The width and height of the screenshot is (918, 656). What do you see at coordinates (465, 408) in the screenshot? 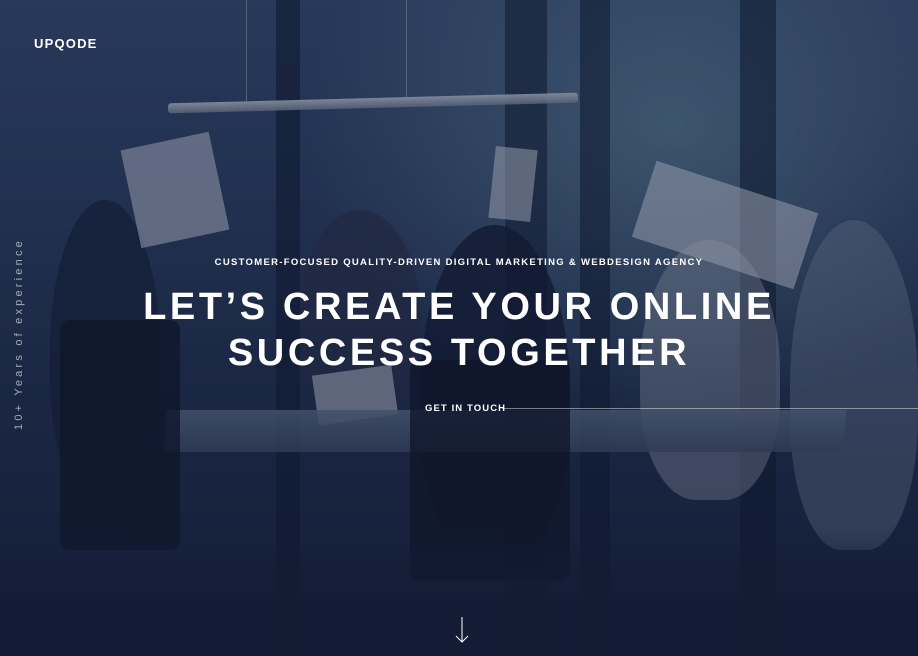
I see `get-in-touch-button: GET IN TOUCH` at bounding box center [465, 408].